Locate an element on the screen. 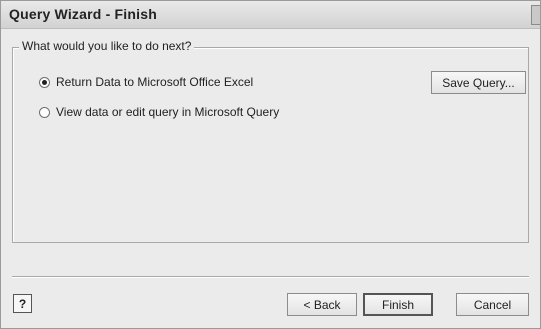 The image size is (541, 329). cancel-button: Cancel is located at coordinates (492, 304).